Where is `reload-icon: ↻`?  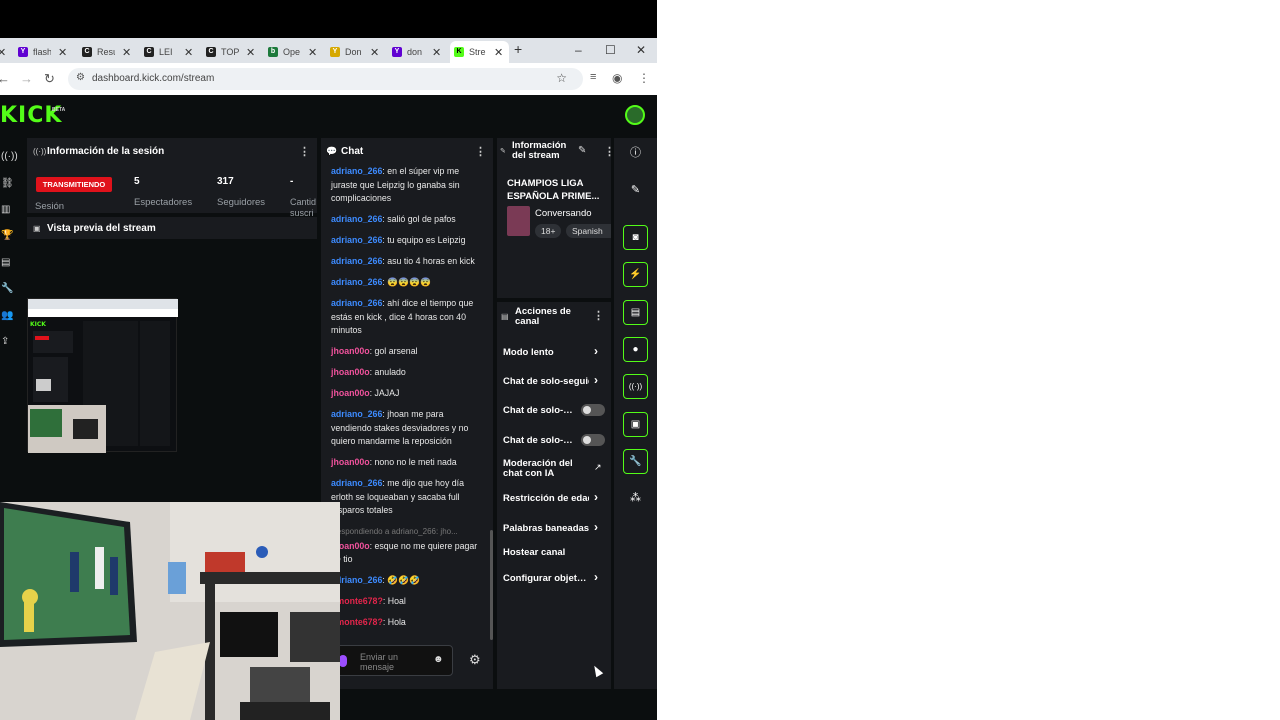 reload-icon: ↻ is located at coordinates (49, 79).